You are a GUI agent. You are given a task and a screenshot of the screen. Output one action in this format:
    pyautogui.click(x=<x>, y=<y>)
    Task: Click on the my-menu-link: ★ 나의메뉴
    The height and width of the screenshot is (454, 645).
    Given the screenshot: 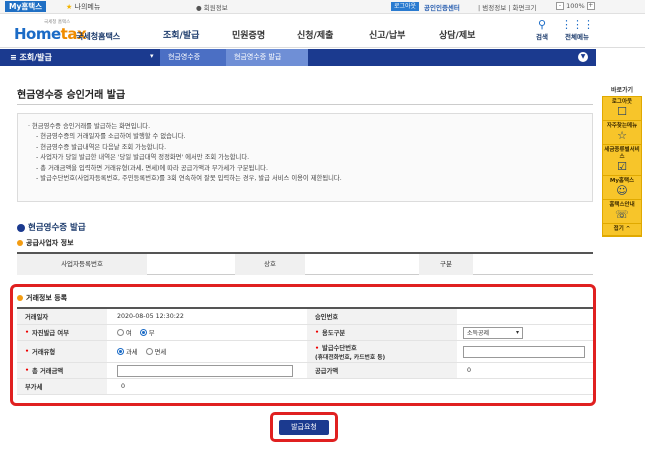 What is the action you would take?
    pyautogui.click(x=83, y=7)
    